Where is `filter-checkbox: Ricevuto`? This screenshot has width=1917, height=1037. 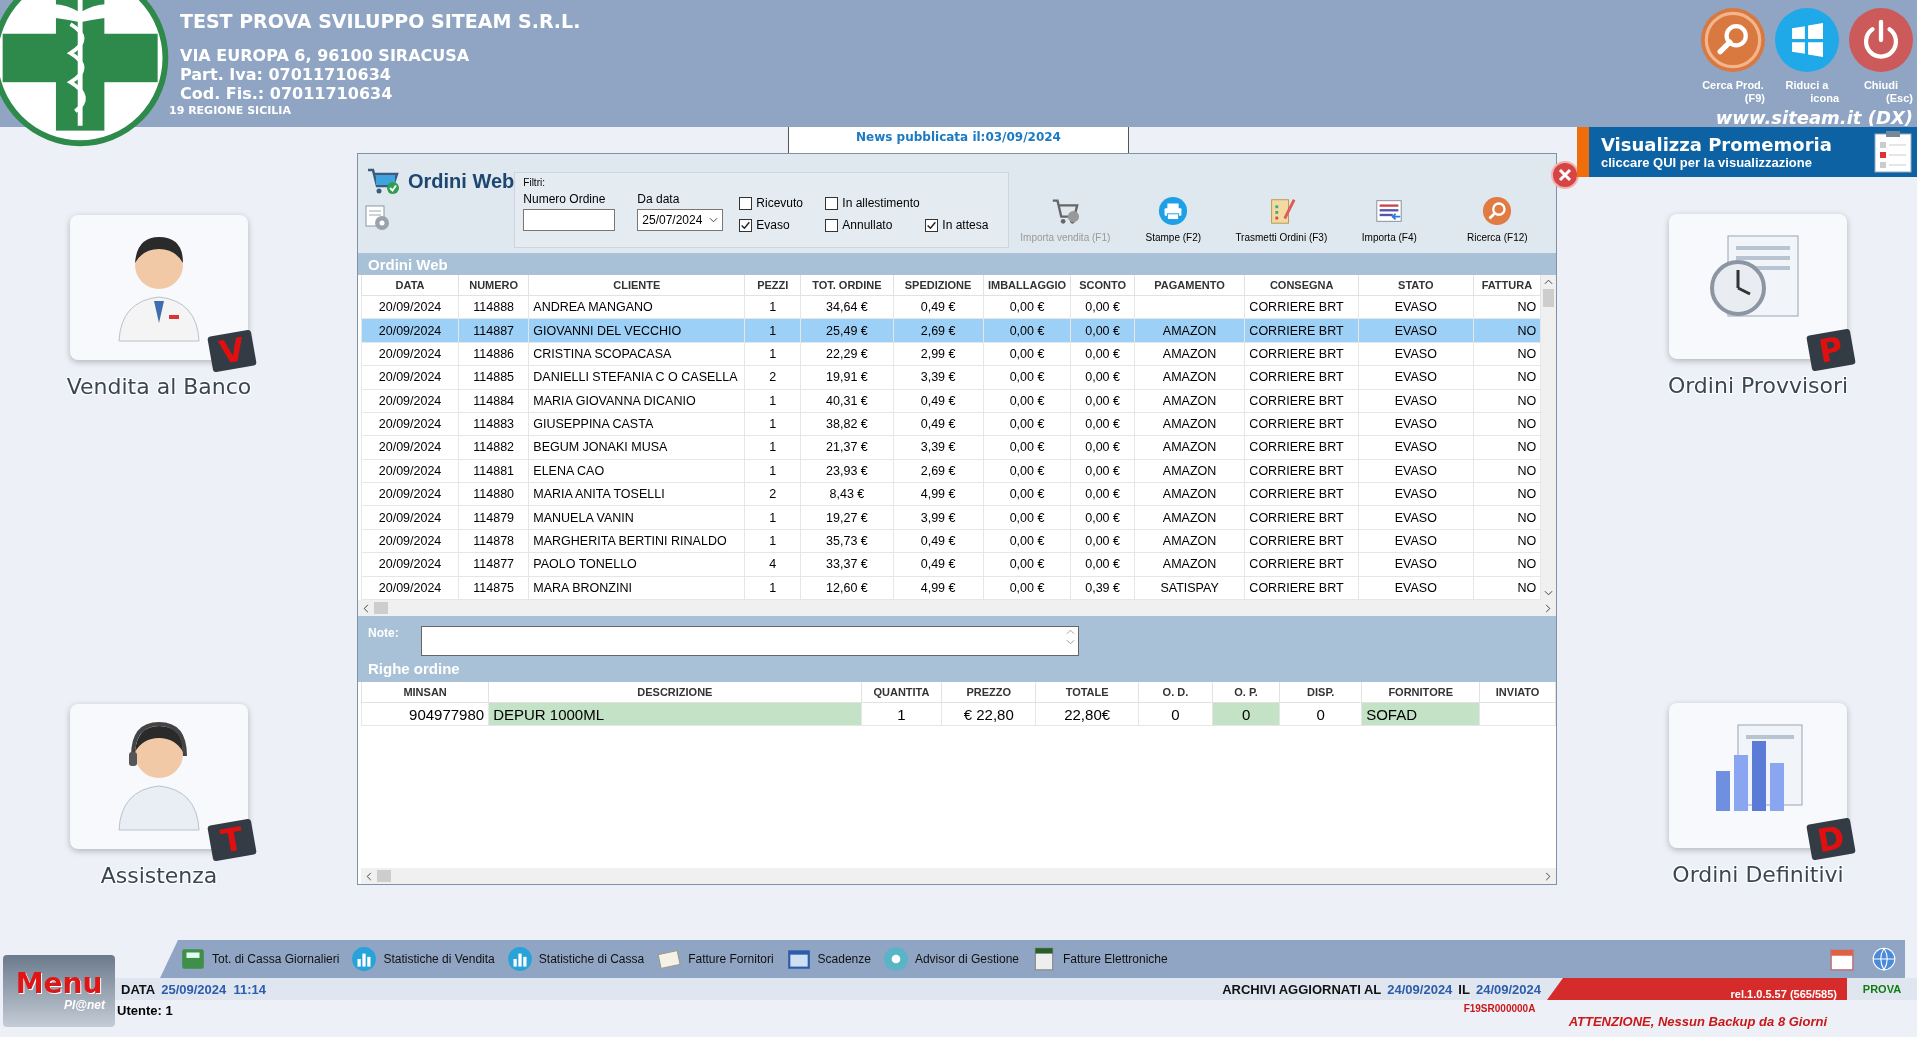
filter-checkbox: Ricevuto is located at coordinates (782, 203).